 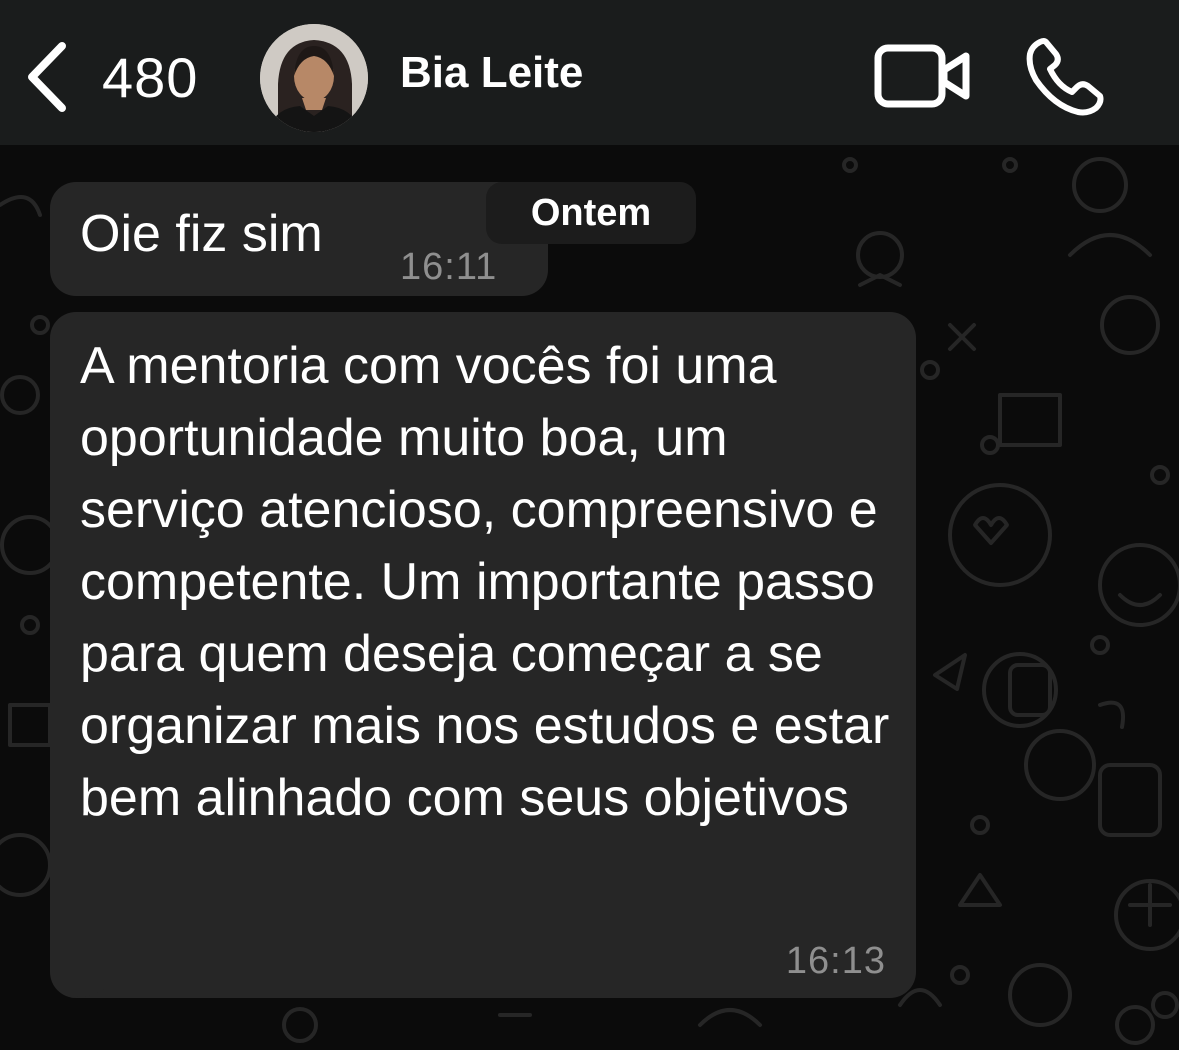 I want to click on video-call-button, so click(x=922, y=76).